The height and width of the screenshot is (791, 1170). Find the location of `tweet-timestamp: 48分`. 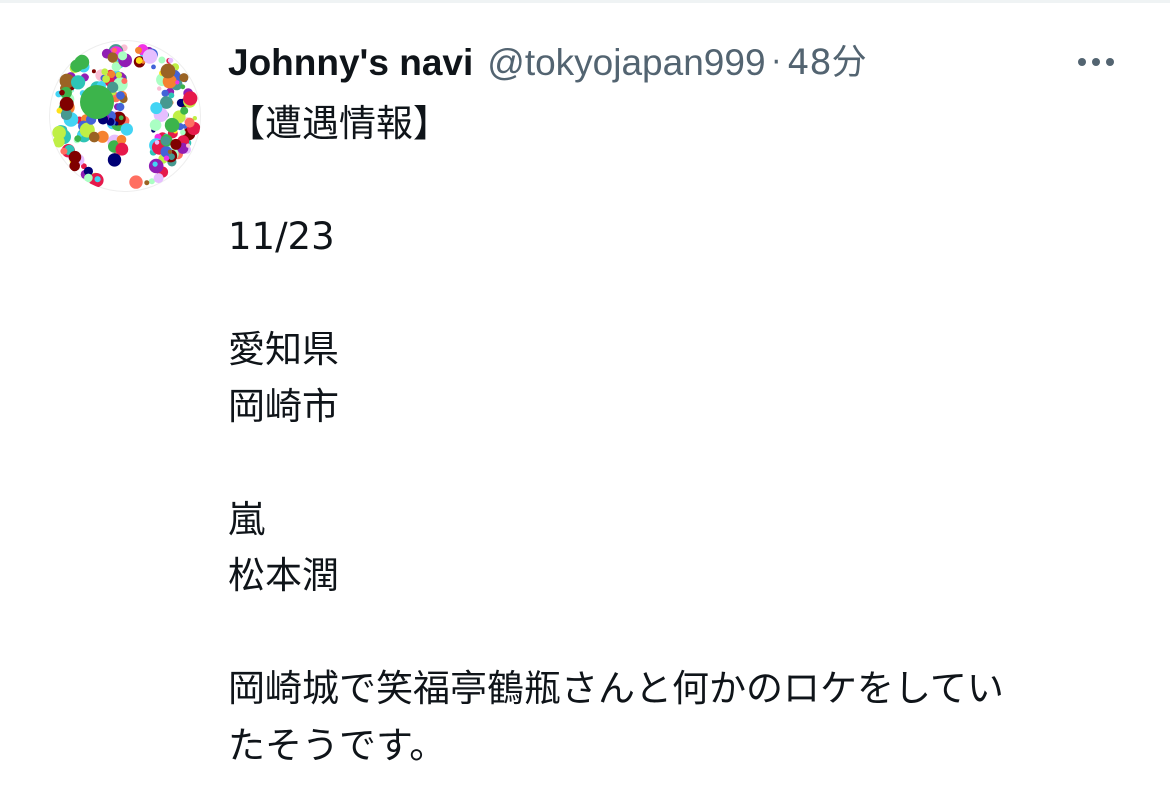

tweet-timestamp: 48分 is located at coordinates (827, 63).